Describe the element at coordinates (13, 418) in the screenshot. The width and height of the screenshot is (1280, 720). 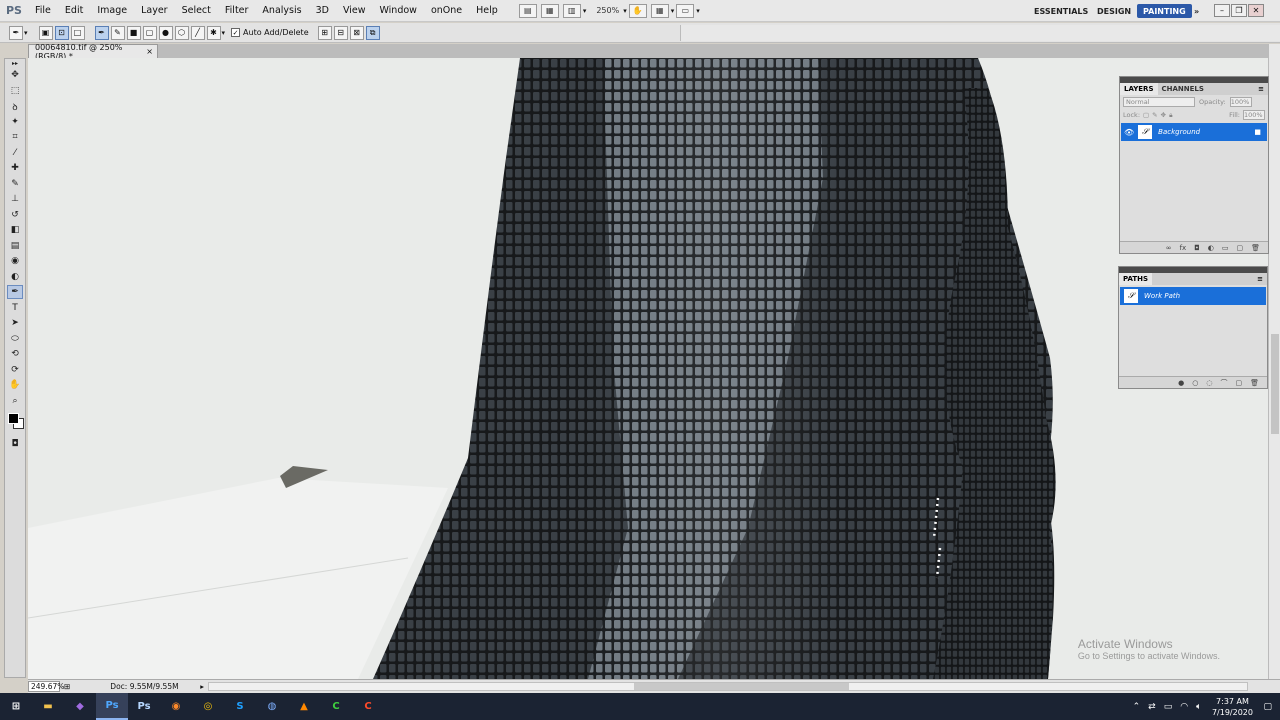
I see `foreground-color-swatch` at that location.